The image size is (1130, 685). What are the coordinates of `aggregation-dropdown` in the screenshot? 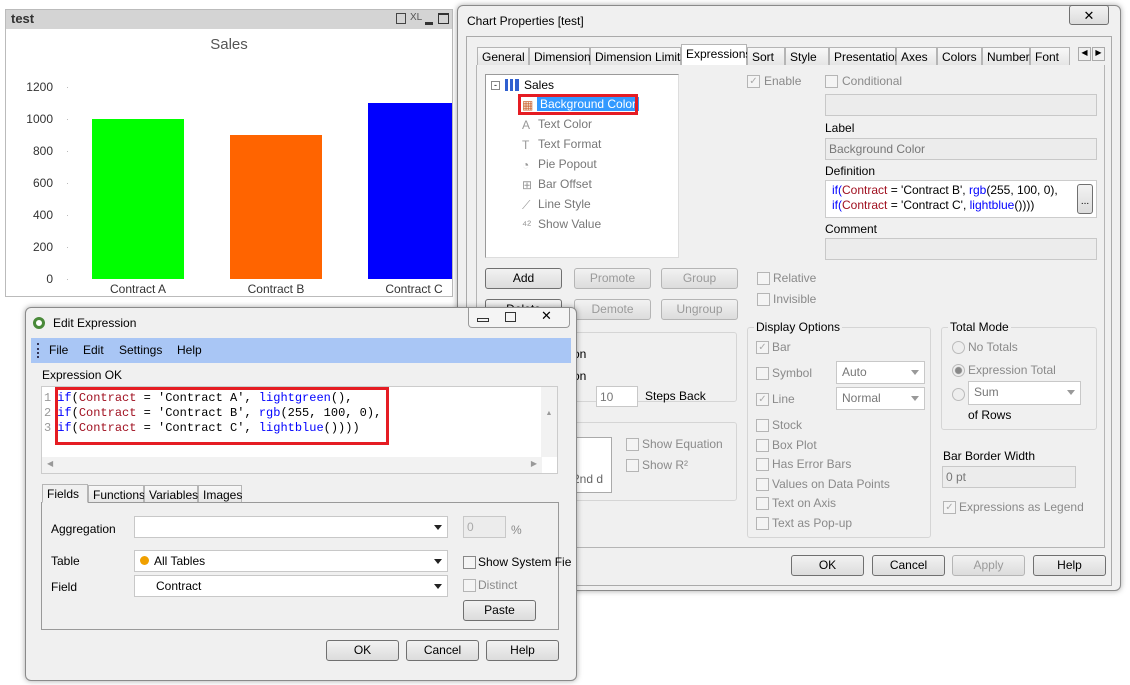 It's located at (291, 527).